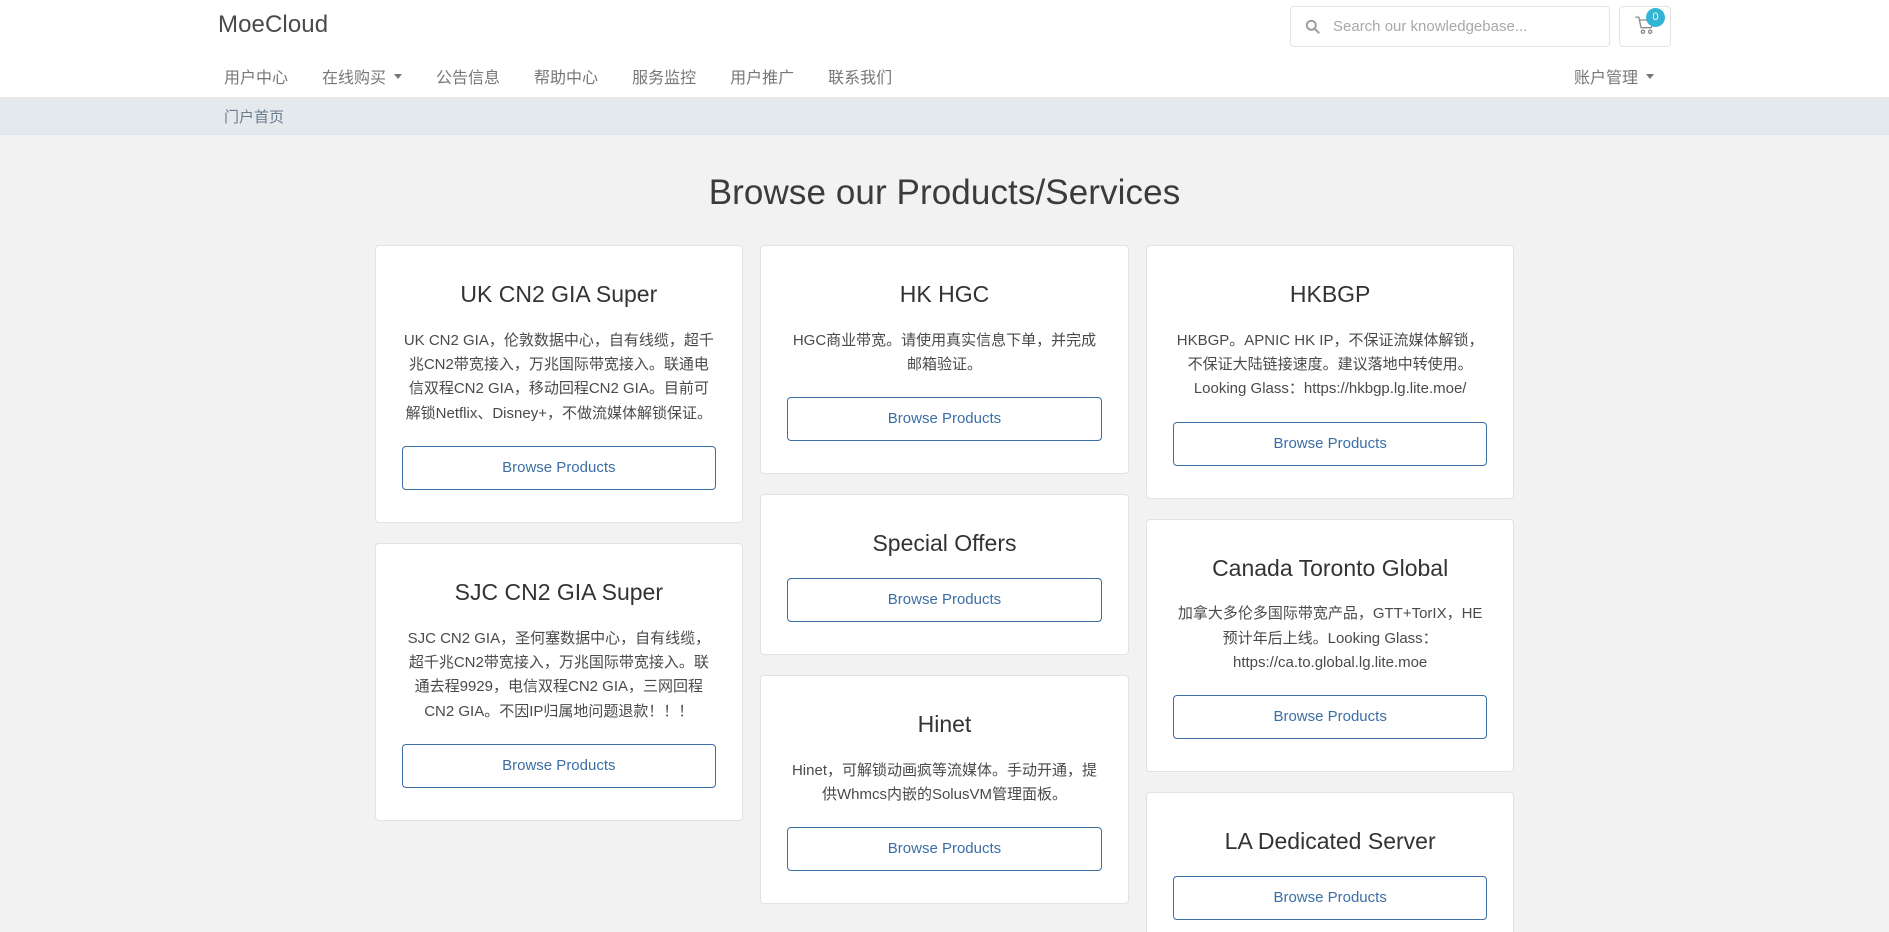 This screenshot has height=932, width=1889. I want to click on product-group-card: LA Dedicated Server Browse Products, so click(1330, 862).